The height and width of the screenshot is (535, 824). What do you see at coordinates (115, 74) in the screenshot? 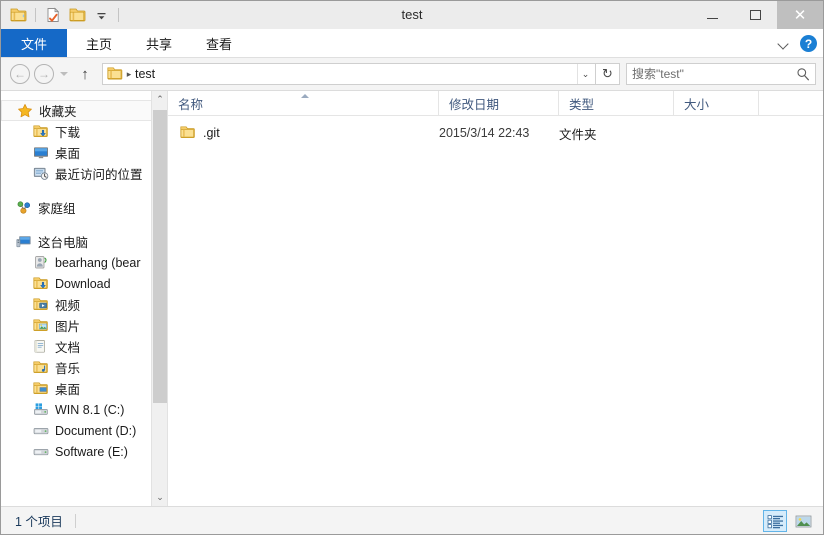
I see `breadcrumb-folder-icon` at bounding box center [115, 74].